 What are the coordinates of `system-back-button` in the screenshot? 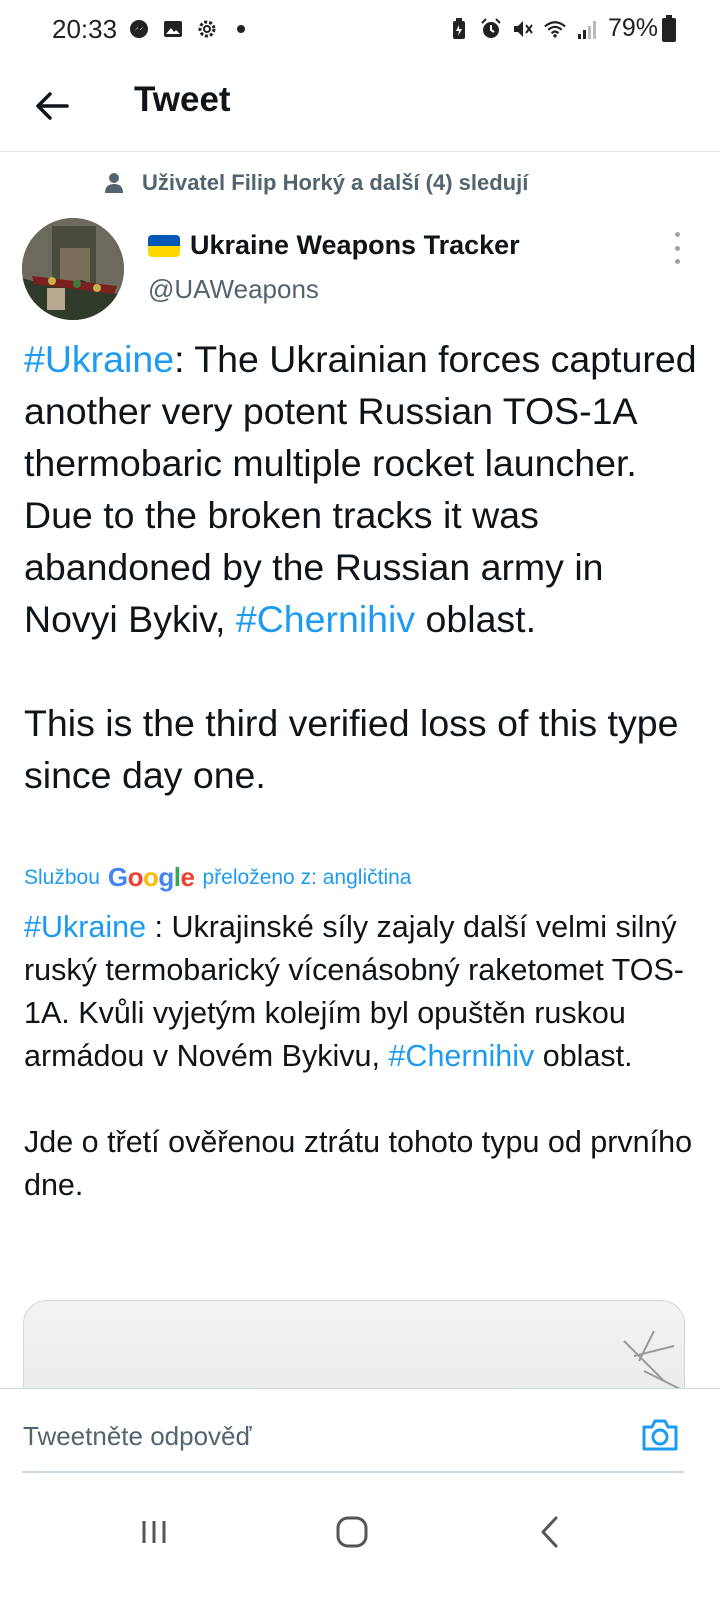 It's located at (550, 1532).